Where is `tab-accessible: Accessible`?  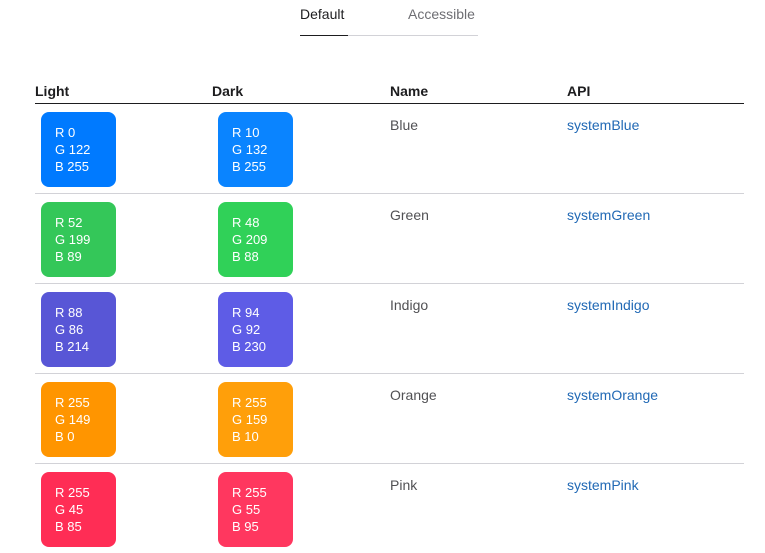 tab-accessible: Accessible is located at coordinates (441, 14).